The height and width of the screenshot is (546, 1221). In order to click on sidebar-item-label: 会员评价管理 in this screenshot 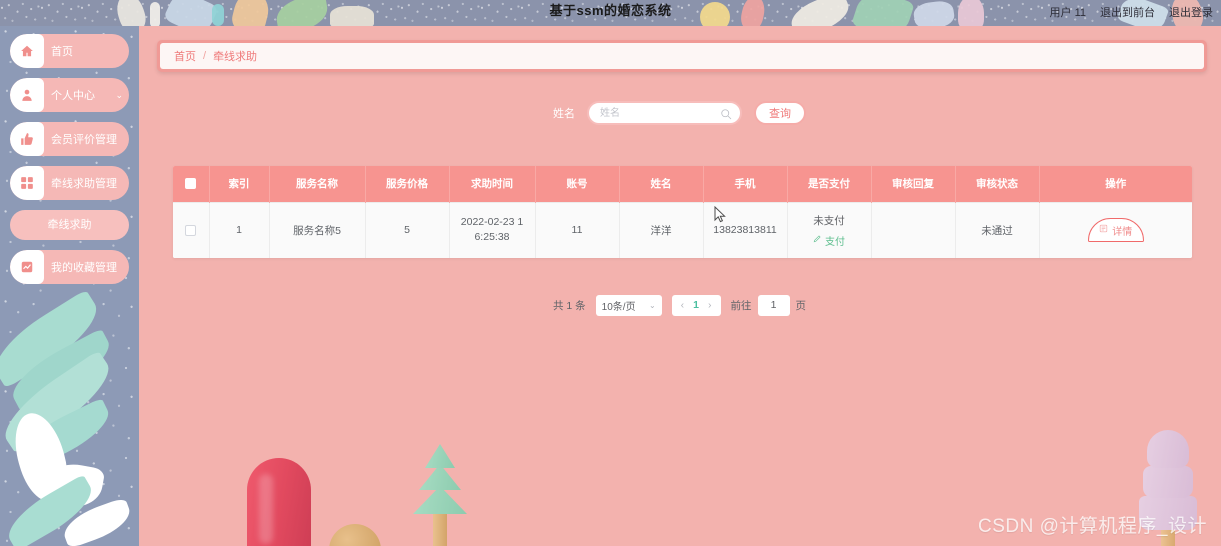, I will do `click(84, 140)`.